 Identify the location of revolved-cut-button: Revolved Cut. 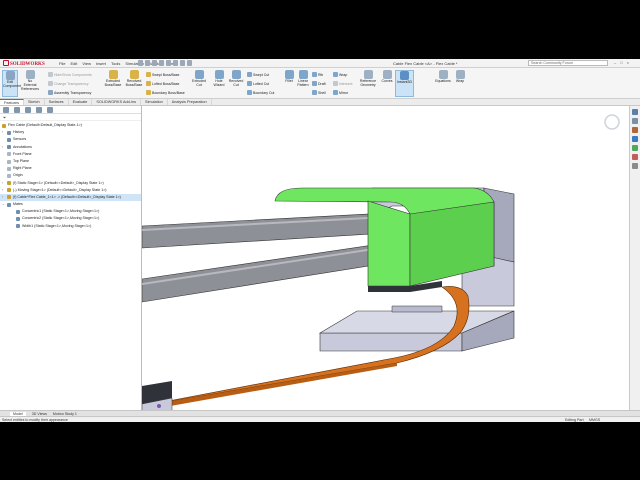
(236, 79).